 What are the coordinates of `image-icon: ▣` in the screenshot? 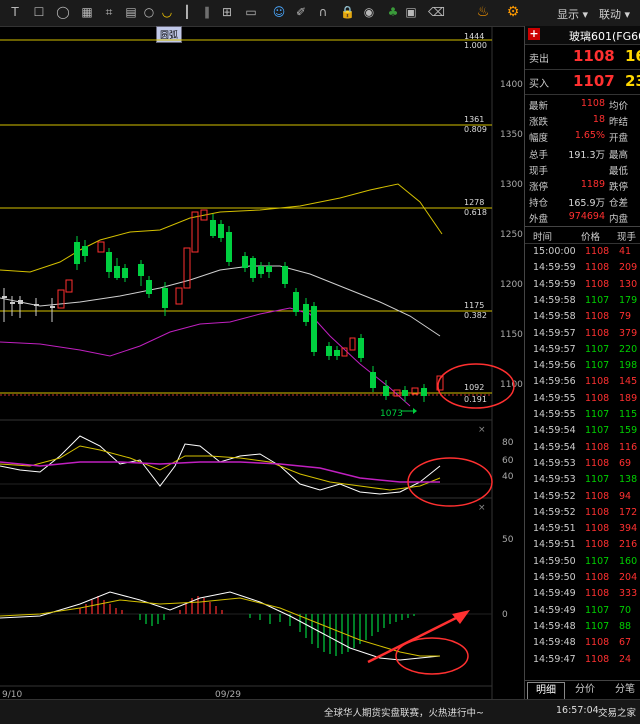 It's located at (411, 12).